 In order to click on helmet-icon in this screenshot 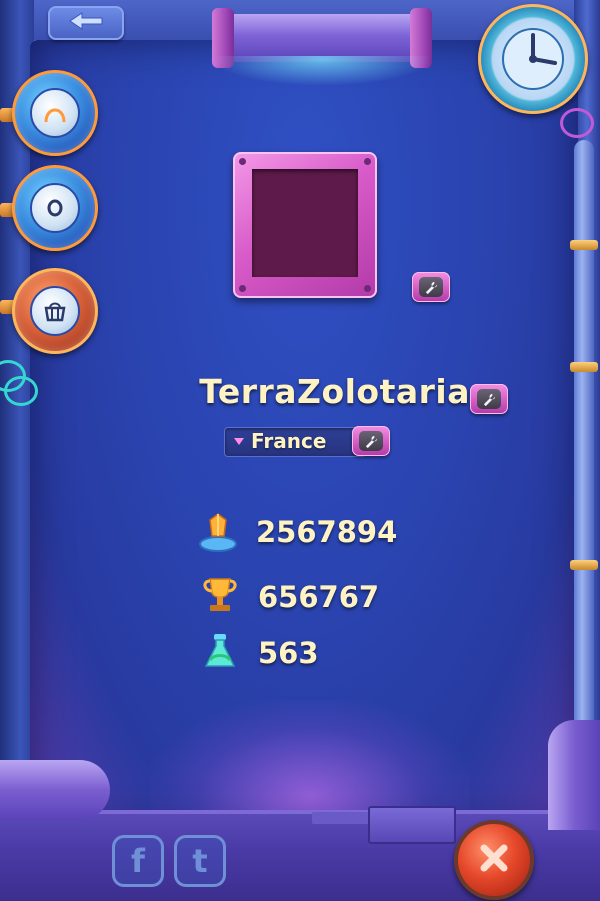, I will do `click(55, 113)`.